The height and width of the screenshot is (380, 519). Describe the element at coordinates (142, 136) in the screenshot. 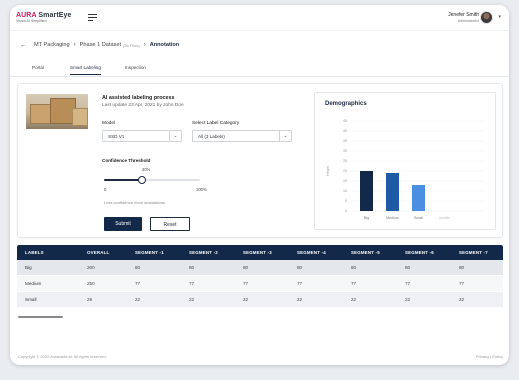

I see `model-select: SSD V1 ⌄` at that location.